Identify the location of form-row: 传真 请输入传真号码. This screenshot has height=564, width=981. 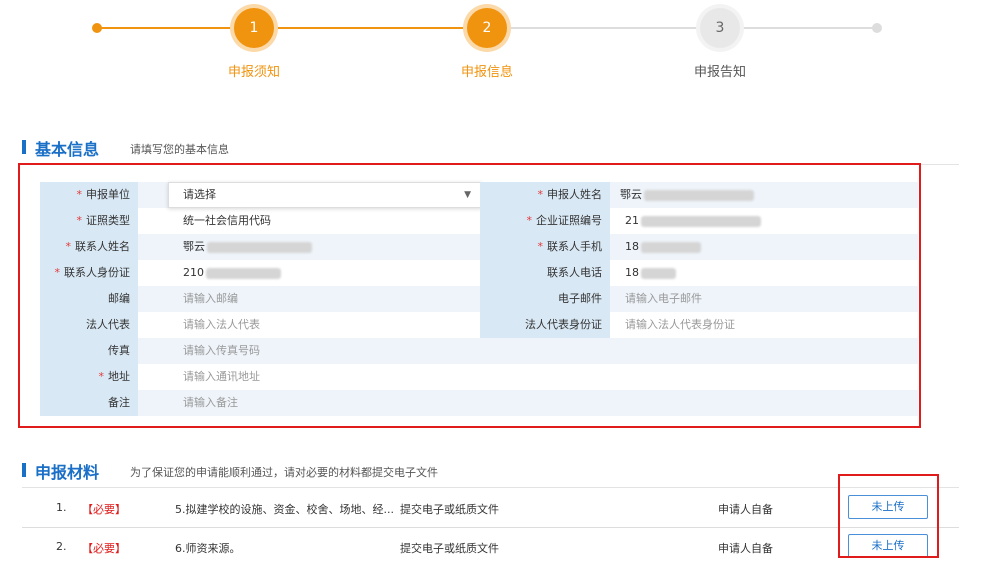
(479, 351).